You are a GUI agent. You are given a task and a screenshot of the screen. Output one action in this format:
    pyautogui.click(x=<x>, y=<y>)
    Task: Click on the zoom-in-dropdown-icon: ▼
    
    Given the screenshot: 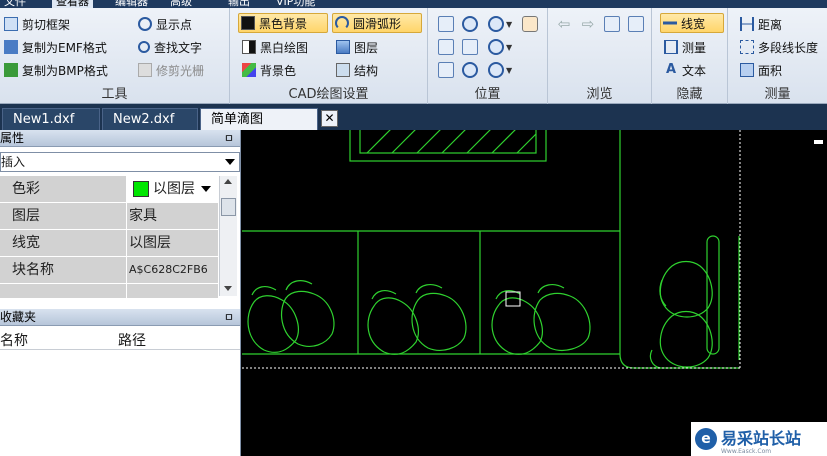 What is the action you would take?
    pyautogui.click(x=509, y=24)
    